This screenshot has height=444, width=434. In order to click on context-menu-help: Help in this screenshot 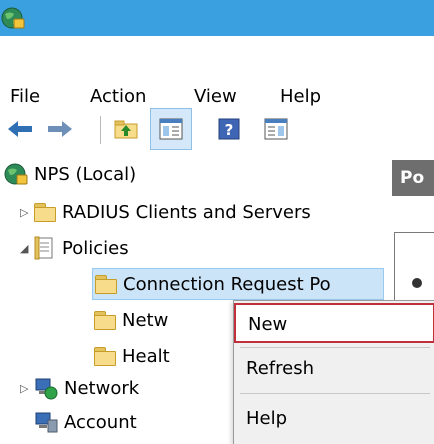, I will do `click(334, 419)`.